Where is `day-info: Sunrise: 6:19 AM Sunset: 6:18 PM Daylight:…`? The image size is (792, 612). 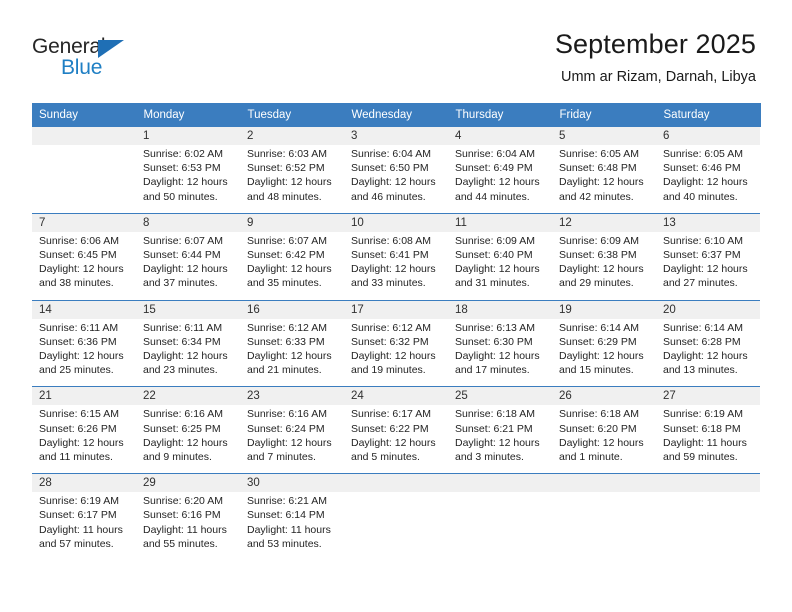
day-info: Sunrise: 6:19 AM Sunset: 6:18 PM Daylight:… is located at coordinates (708, 439).